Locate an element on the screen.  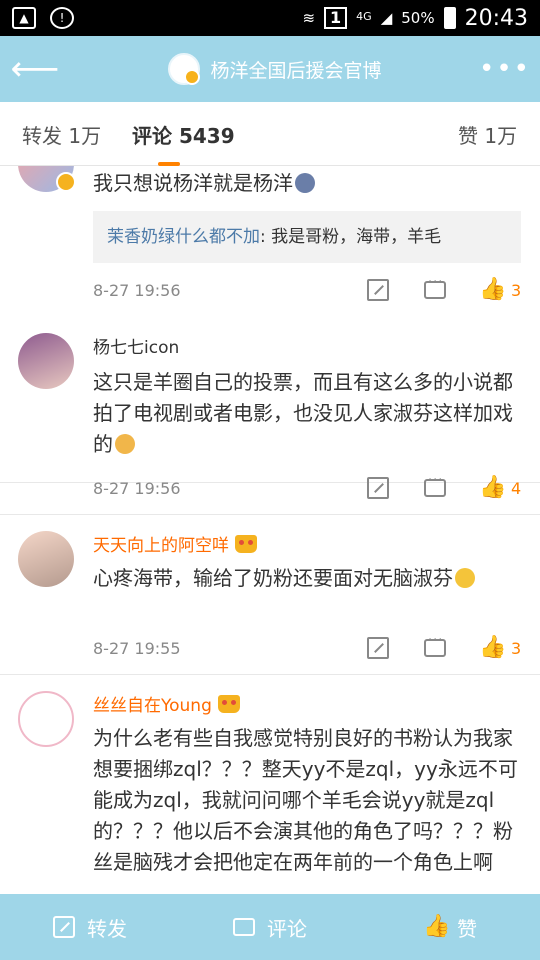
tab-bar: 转发 1万 评论 5439 赞 1万 is located at coordinates (270, 134).